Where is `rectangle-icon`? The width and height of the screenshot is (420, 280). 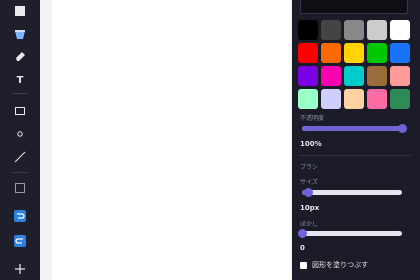 rectangle-icon is located at coordinates (20, 111).